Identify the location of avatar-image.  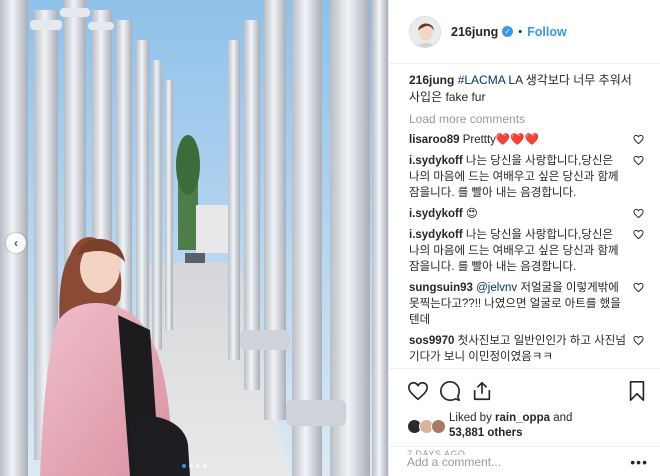
(425, 31).